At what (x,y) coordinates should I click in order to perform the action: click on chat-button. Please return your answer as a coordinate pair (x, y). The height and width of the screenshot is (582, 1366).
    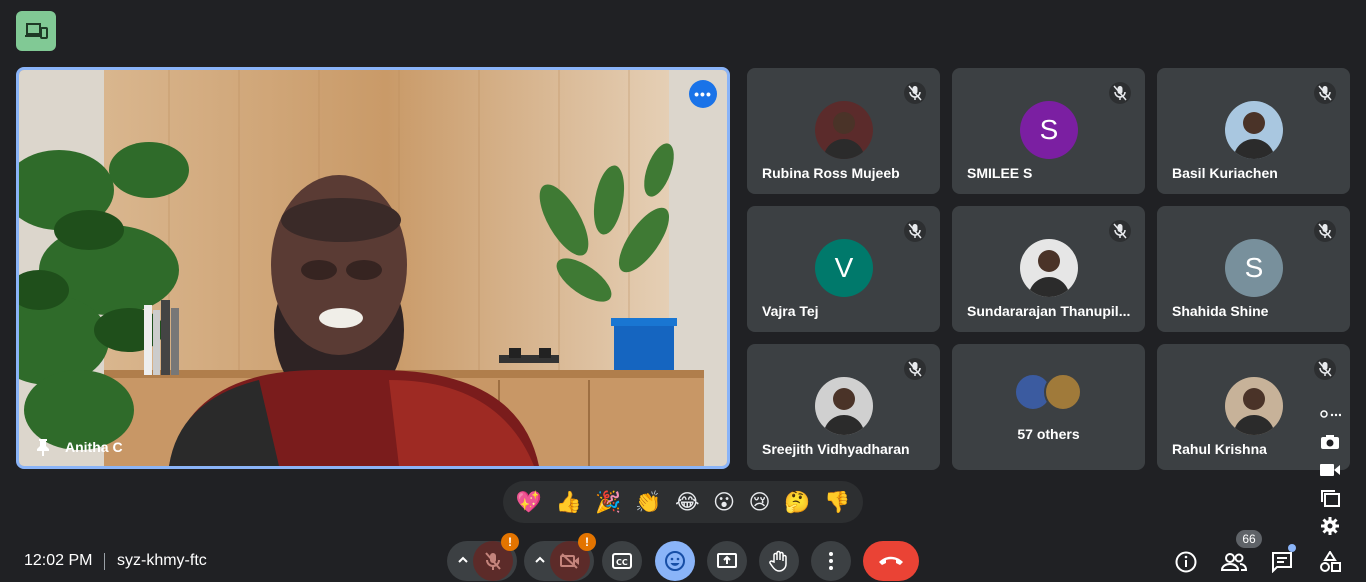
    Looking at the image, I should click on (1282, 562).